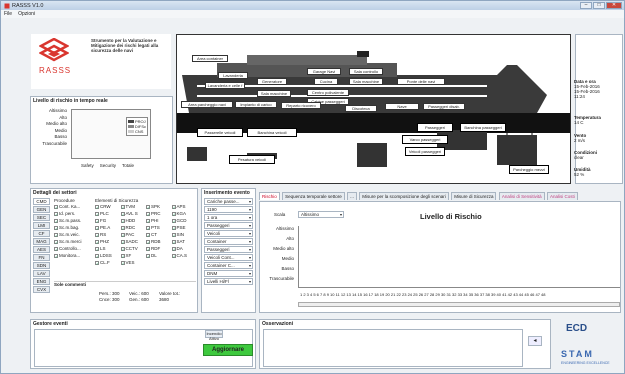 This screenshot has width=625, height=374. What do you see at coordinates (425, 151) in the screenshot?
I see `ship-box: Veicoli passeggeri` at bounding box center [425, 151].